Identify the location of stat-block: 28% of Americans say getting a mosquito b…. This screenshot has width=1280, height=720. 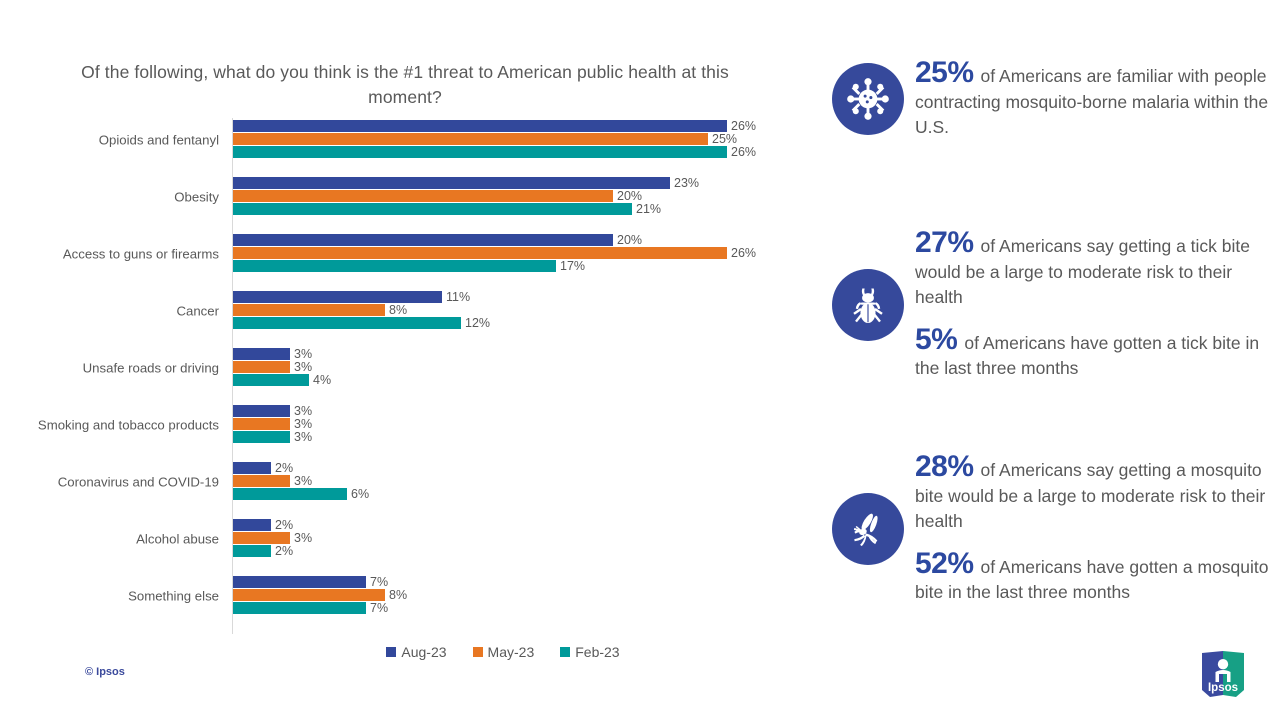
(1050, 529).